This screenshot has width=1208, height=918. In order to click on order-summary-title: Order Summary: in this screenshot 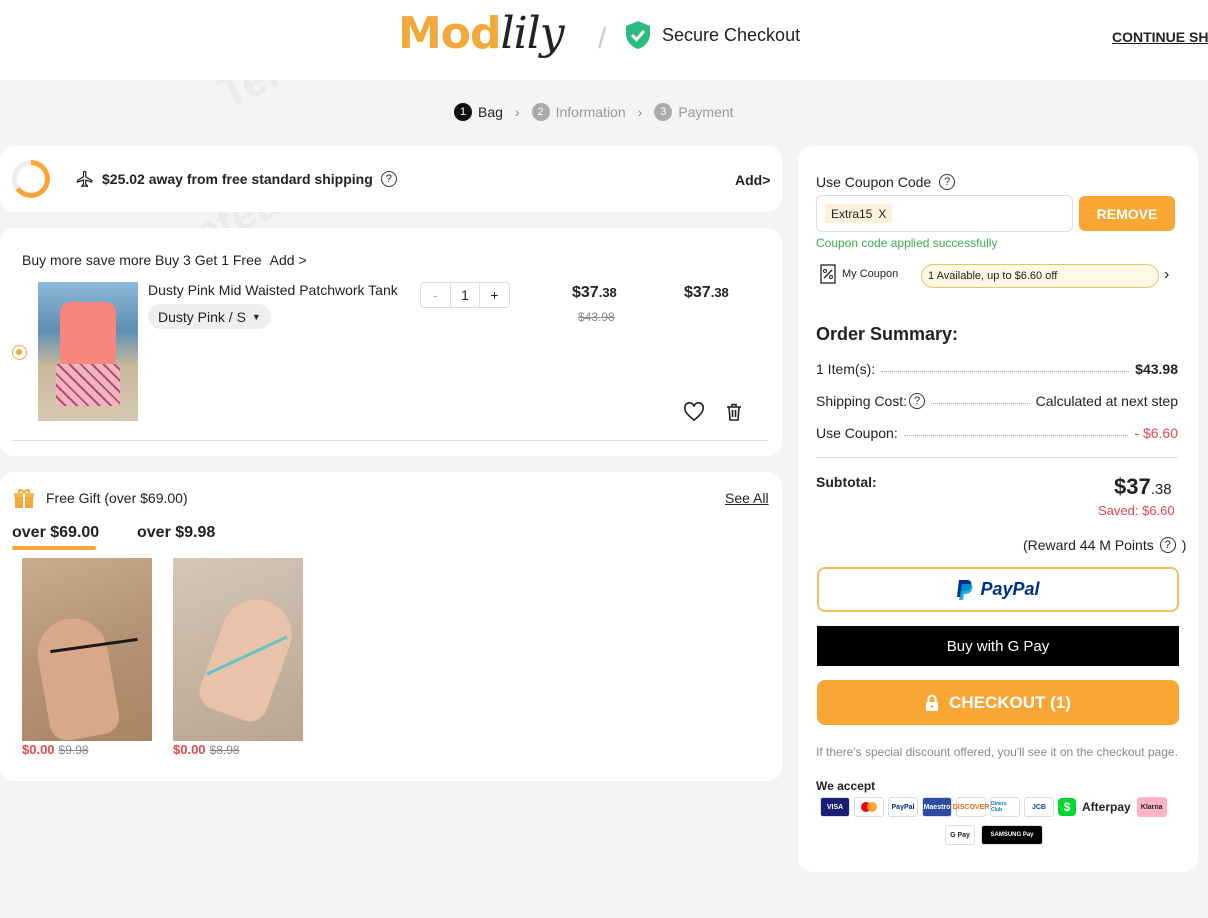, I will do `click(887, 334)`.